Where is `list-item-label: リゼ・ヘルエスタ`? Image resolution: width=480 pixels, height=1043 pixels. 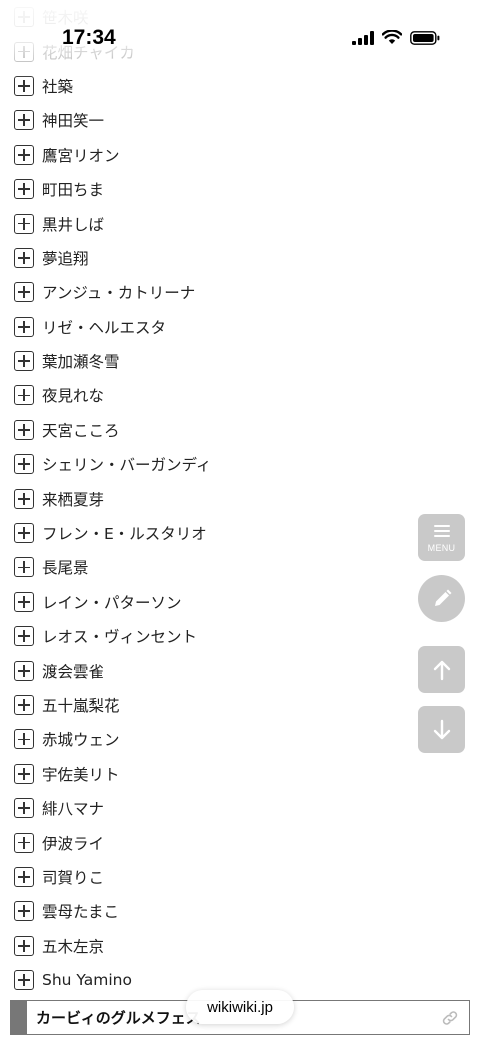 list-item-label: リゼ・ヘルエスタ is located at coordinates (104, 327).